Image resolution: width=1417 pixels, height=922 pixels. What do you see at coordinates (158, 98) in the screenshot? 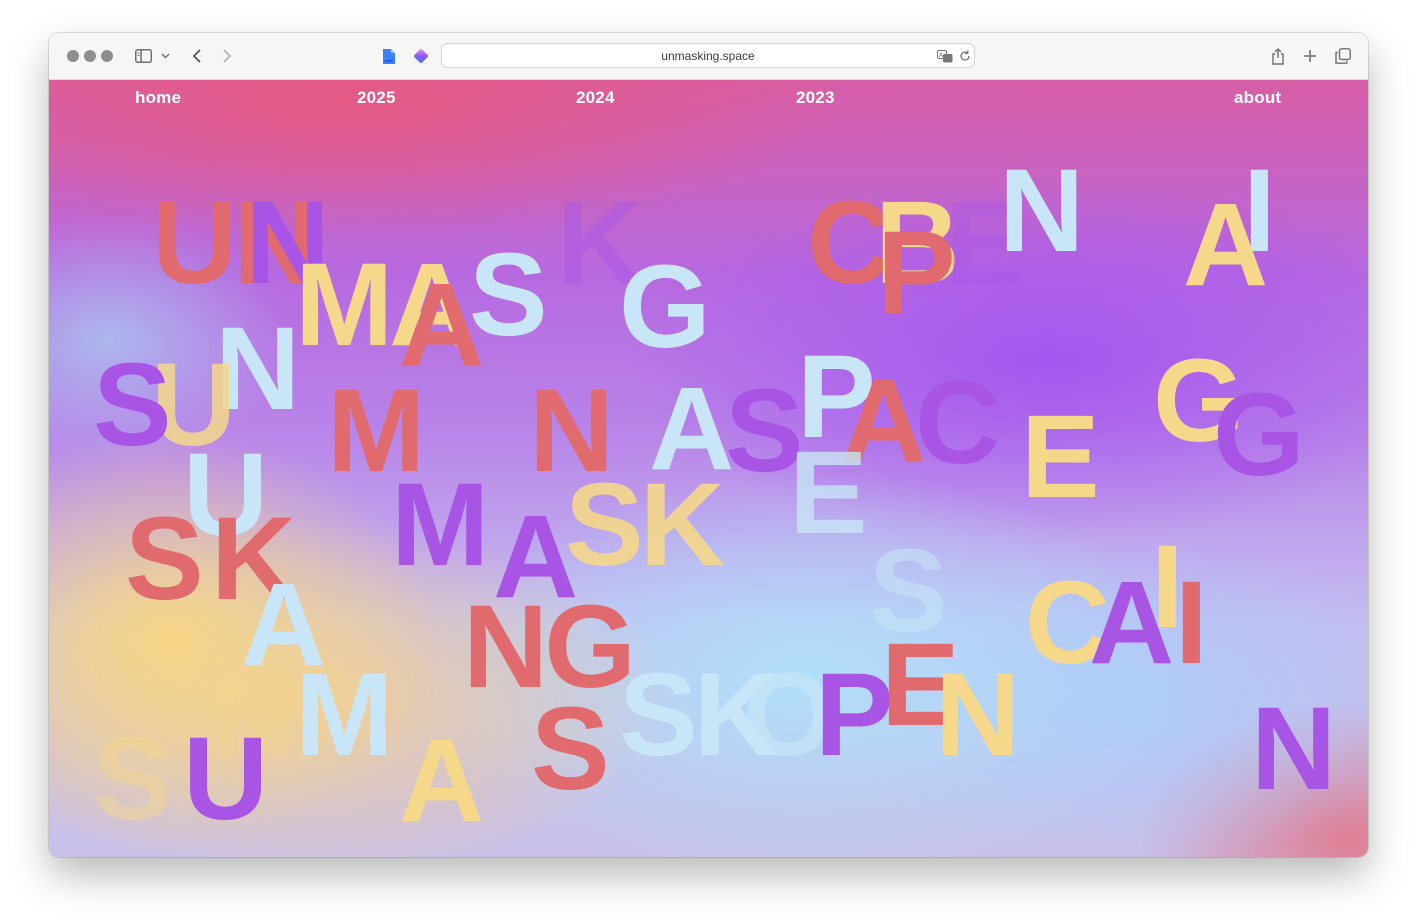
I see `nav-home-link: home` at bounding box center [158, 98].